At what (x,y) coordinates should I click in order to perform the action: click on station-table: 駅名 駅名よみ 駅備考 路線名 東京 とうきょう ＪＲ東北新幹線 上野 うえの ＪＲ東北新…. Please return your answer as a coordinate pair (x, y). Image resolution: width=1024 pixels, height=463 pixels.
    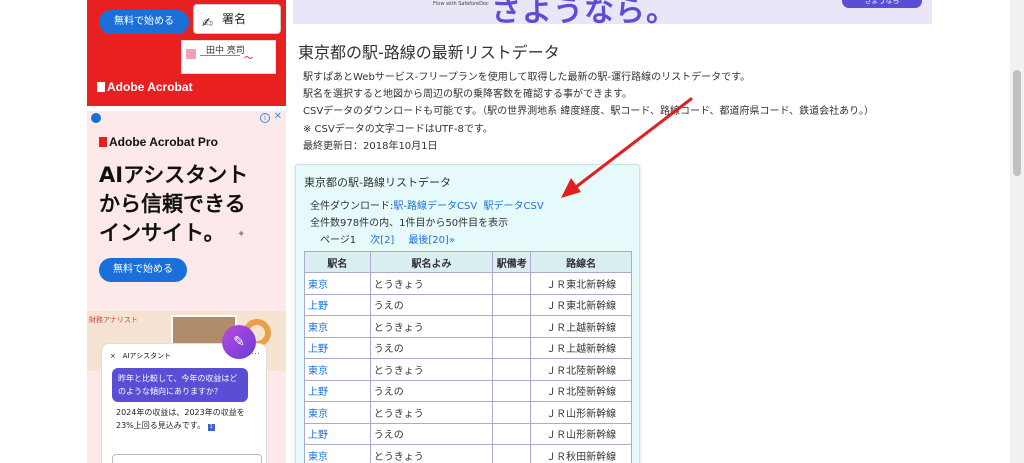
    Looking at the image, I should click on (468, 357).